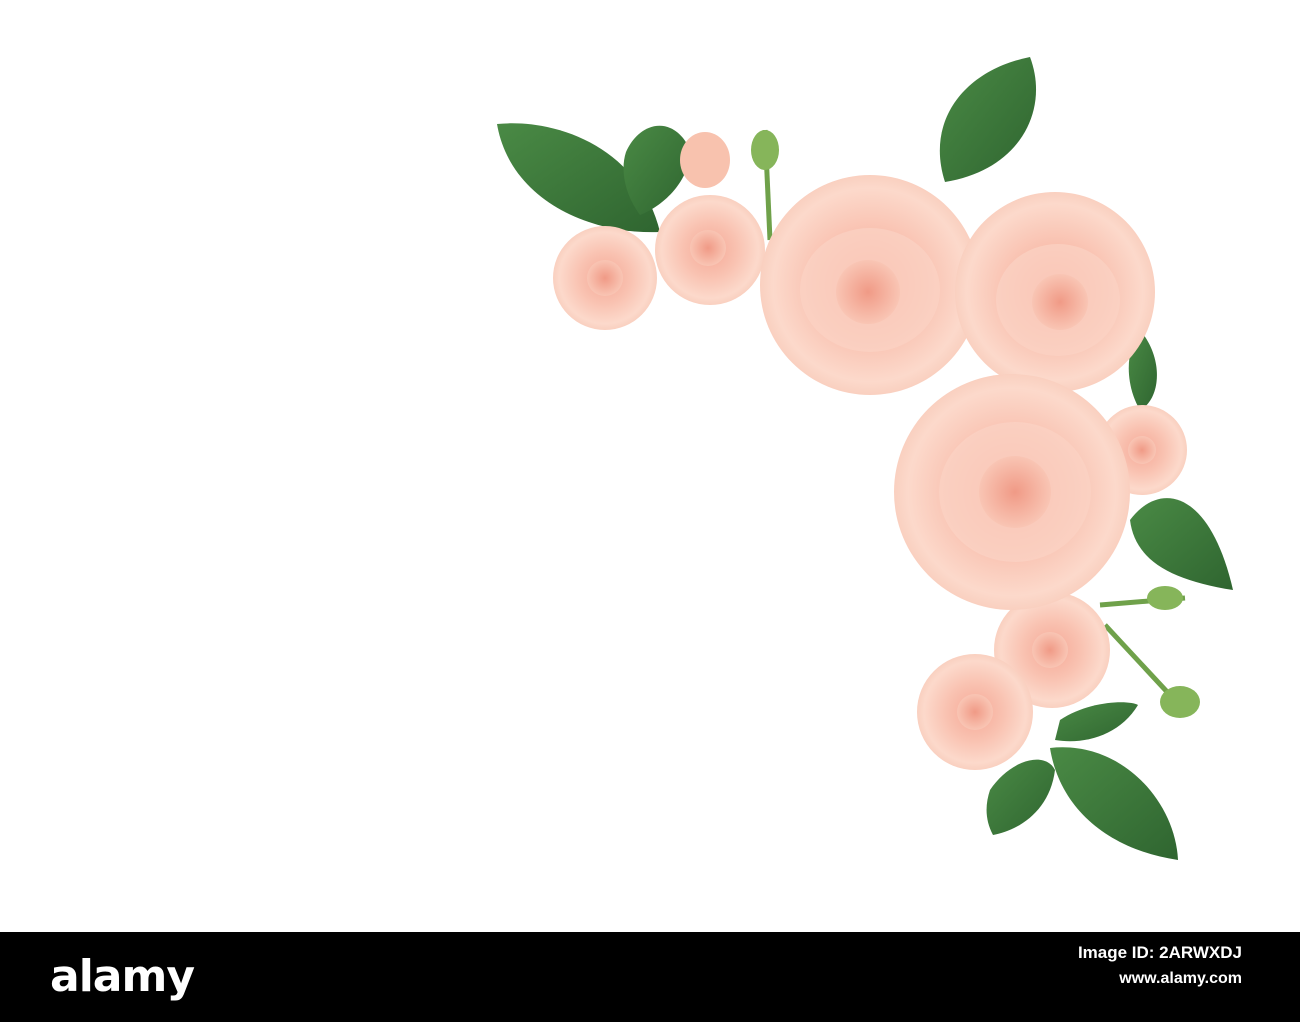 The width and height of the screenshot is (1300, 1022). Describe the element at coordinates (1137, 660) in the screenshot. I see `stem` at that location.